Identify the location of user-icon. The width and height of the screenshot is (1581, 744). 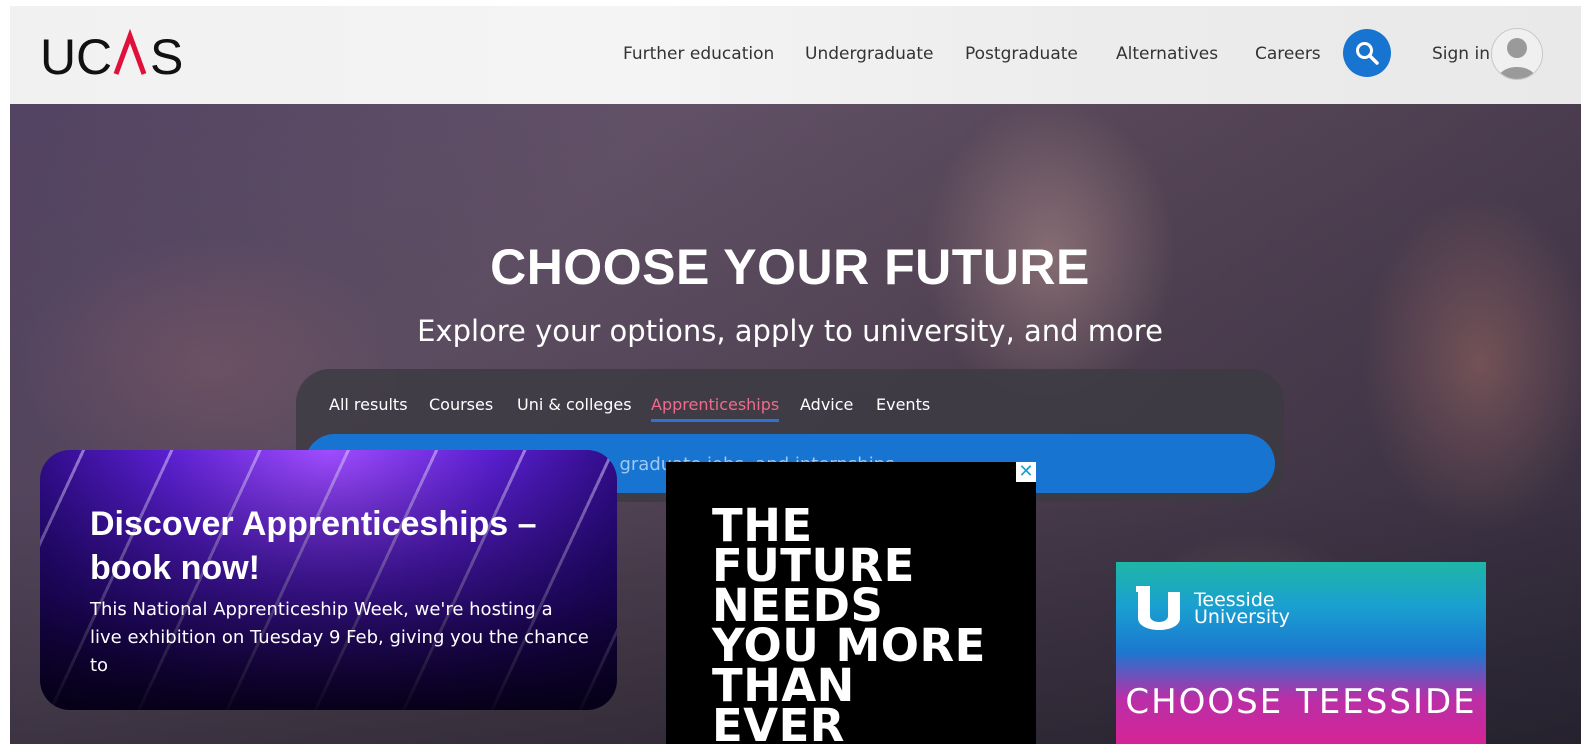
(1517, 58).